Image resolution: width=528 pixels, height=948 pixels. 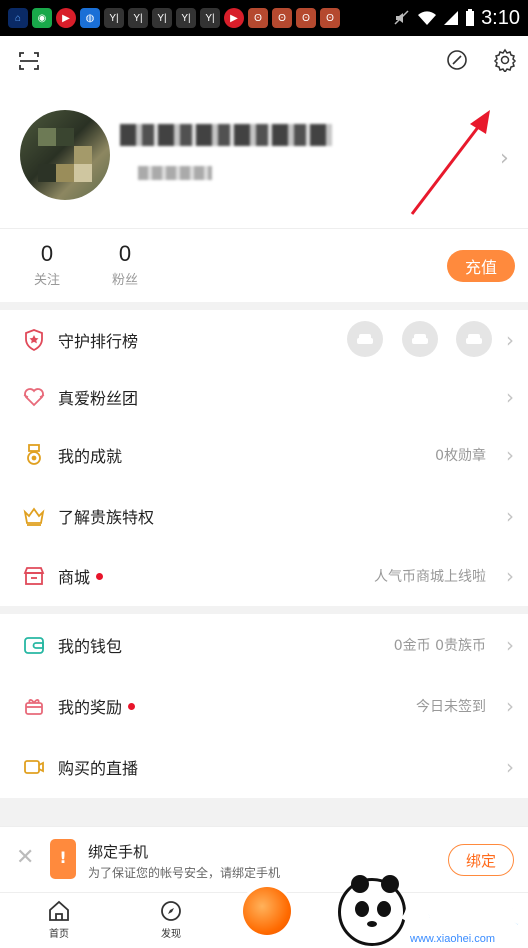 I want to click on lock-icon: ⌂, so click(x=18, y=18).